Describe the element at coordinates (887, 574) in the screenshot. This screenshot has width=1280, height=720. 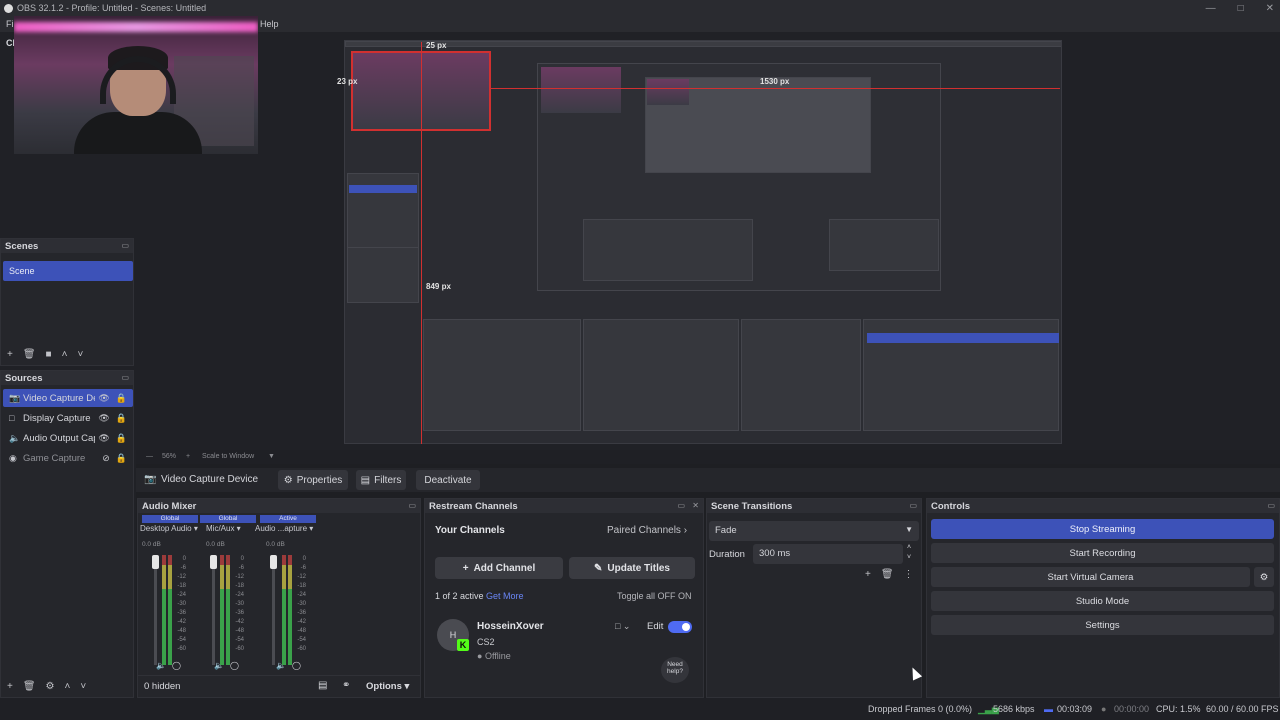
I see `remove-transition-icon: 🗑` at that location.